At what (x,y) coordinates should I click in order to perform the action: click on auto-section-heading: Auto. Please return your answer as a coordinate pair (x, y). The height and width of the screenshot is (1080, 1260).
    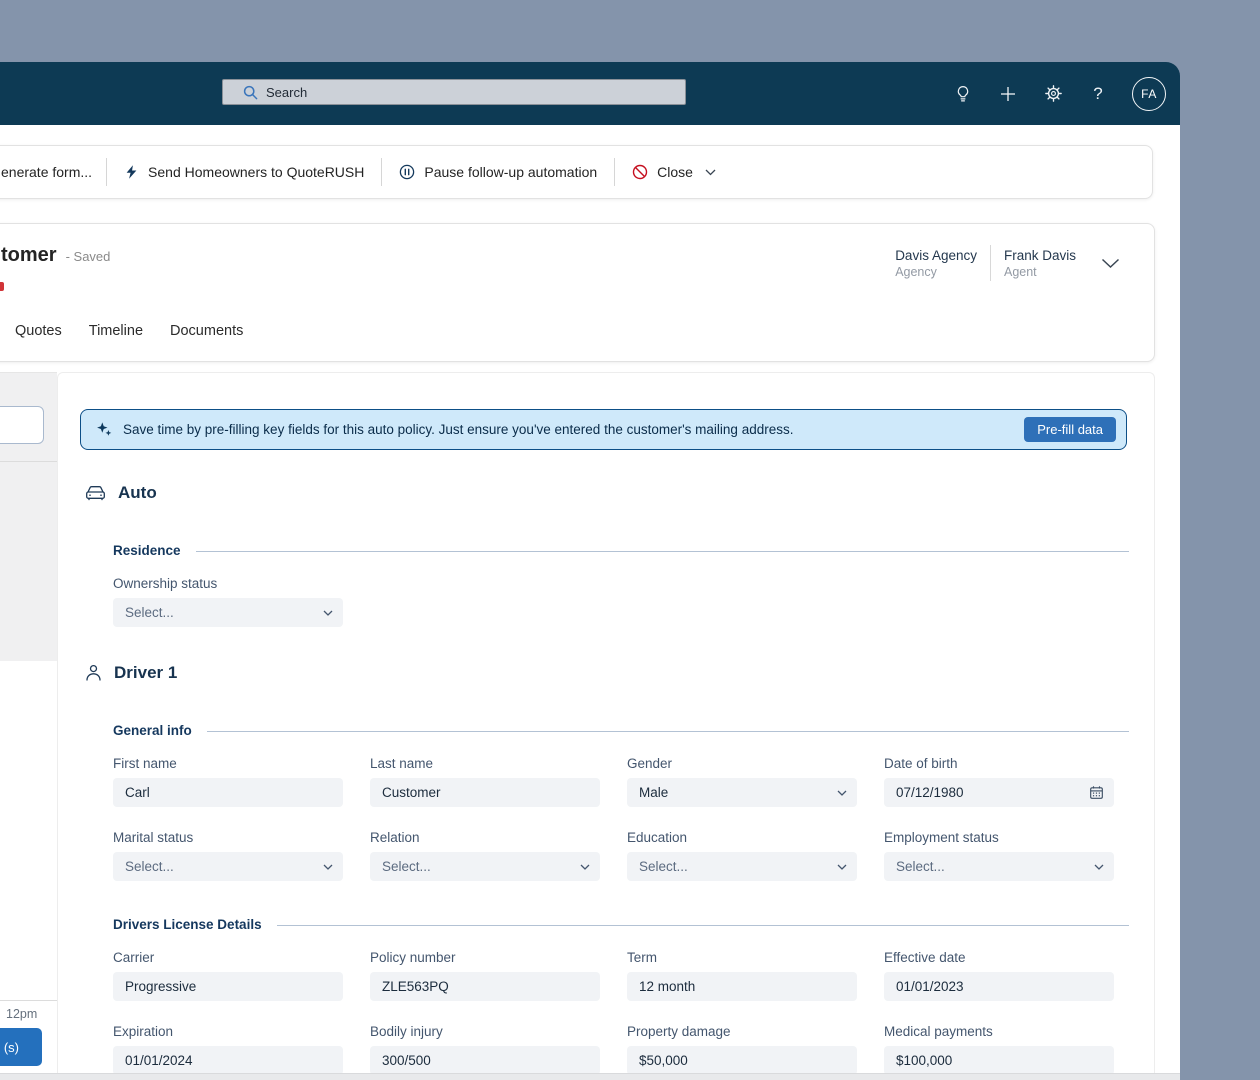
    Looking at the image, I should click on (121, 493).